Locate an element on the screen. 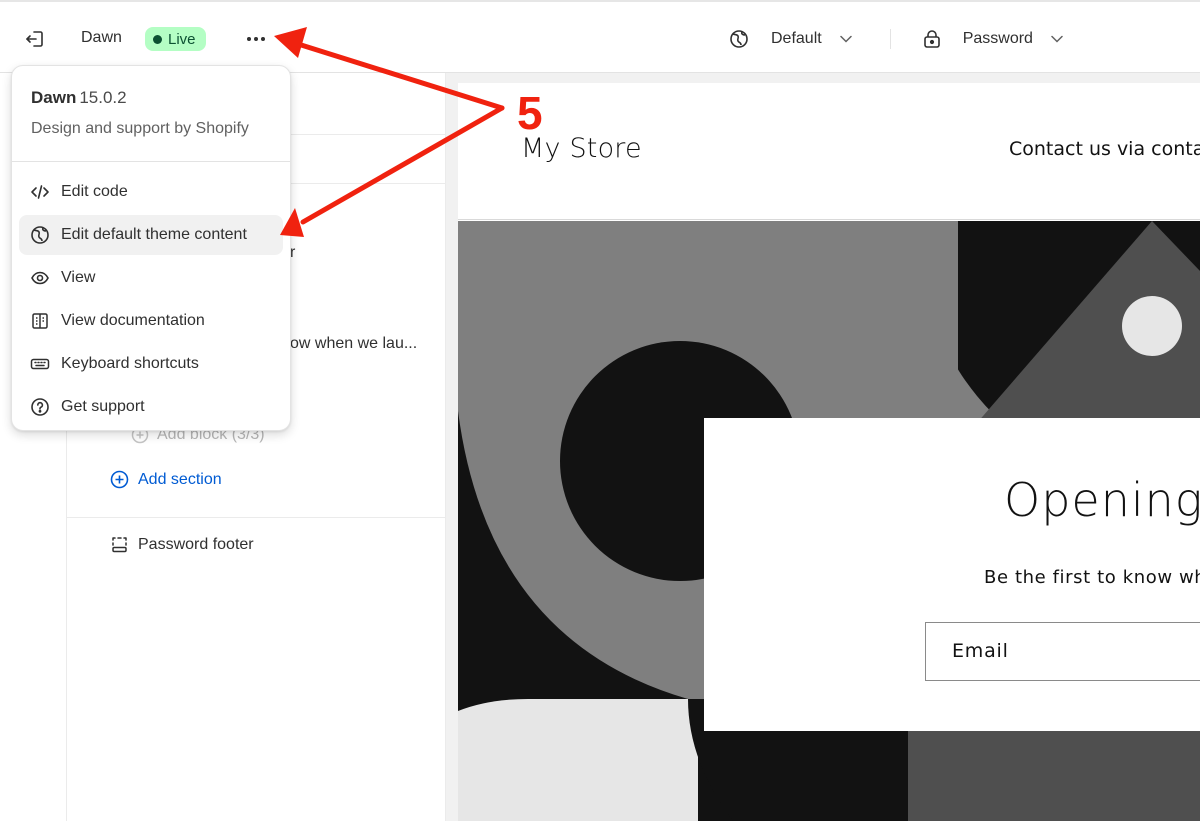  menu-item-keyboard-shortcuts: Keyboard shortcuts is located at coordinates (151, 364).